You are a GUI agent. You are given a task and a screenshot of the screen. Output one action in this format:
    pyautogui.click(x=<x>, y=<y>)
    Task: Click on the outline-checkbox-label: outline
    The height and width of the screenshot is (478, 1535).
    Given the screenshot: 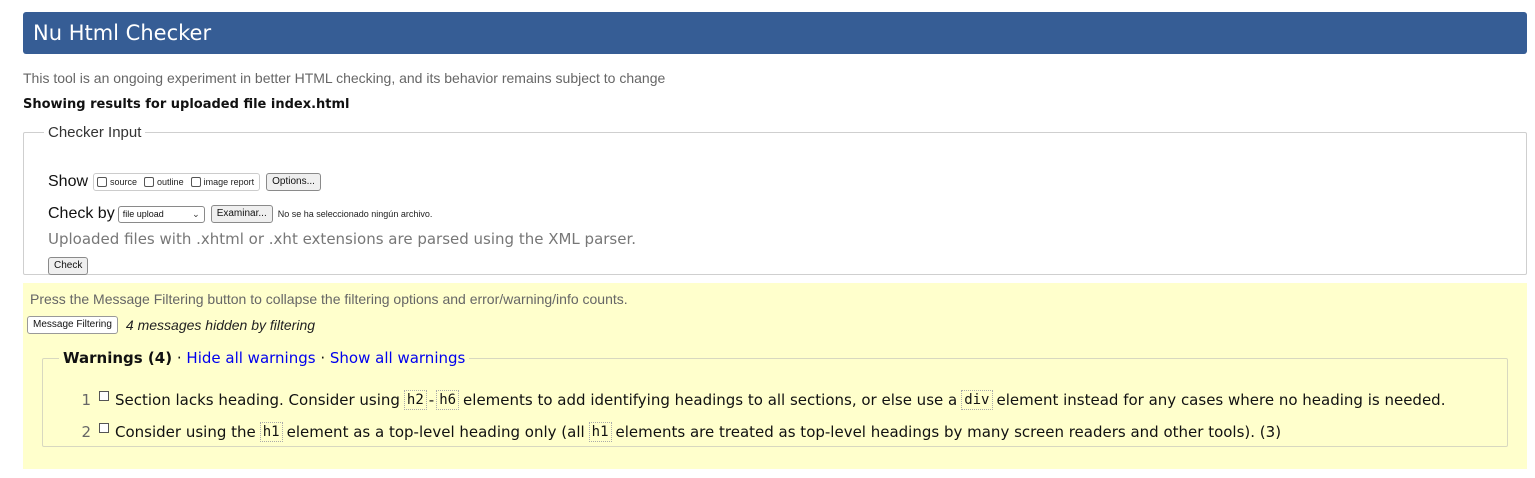 What is the action you would take?
    pyautogui.click(x=170, y=182)
    